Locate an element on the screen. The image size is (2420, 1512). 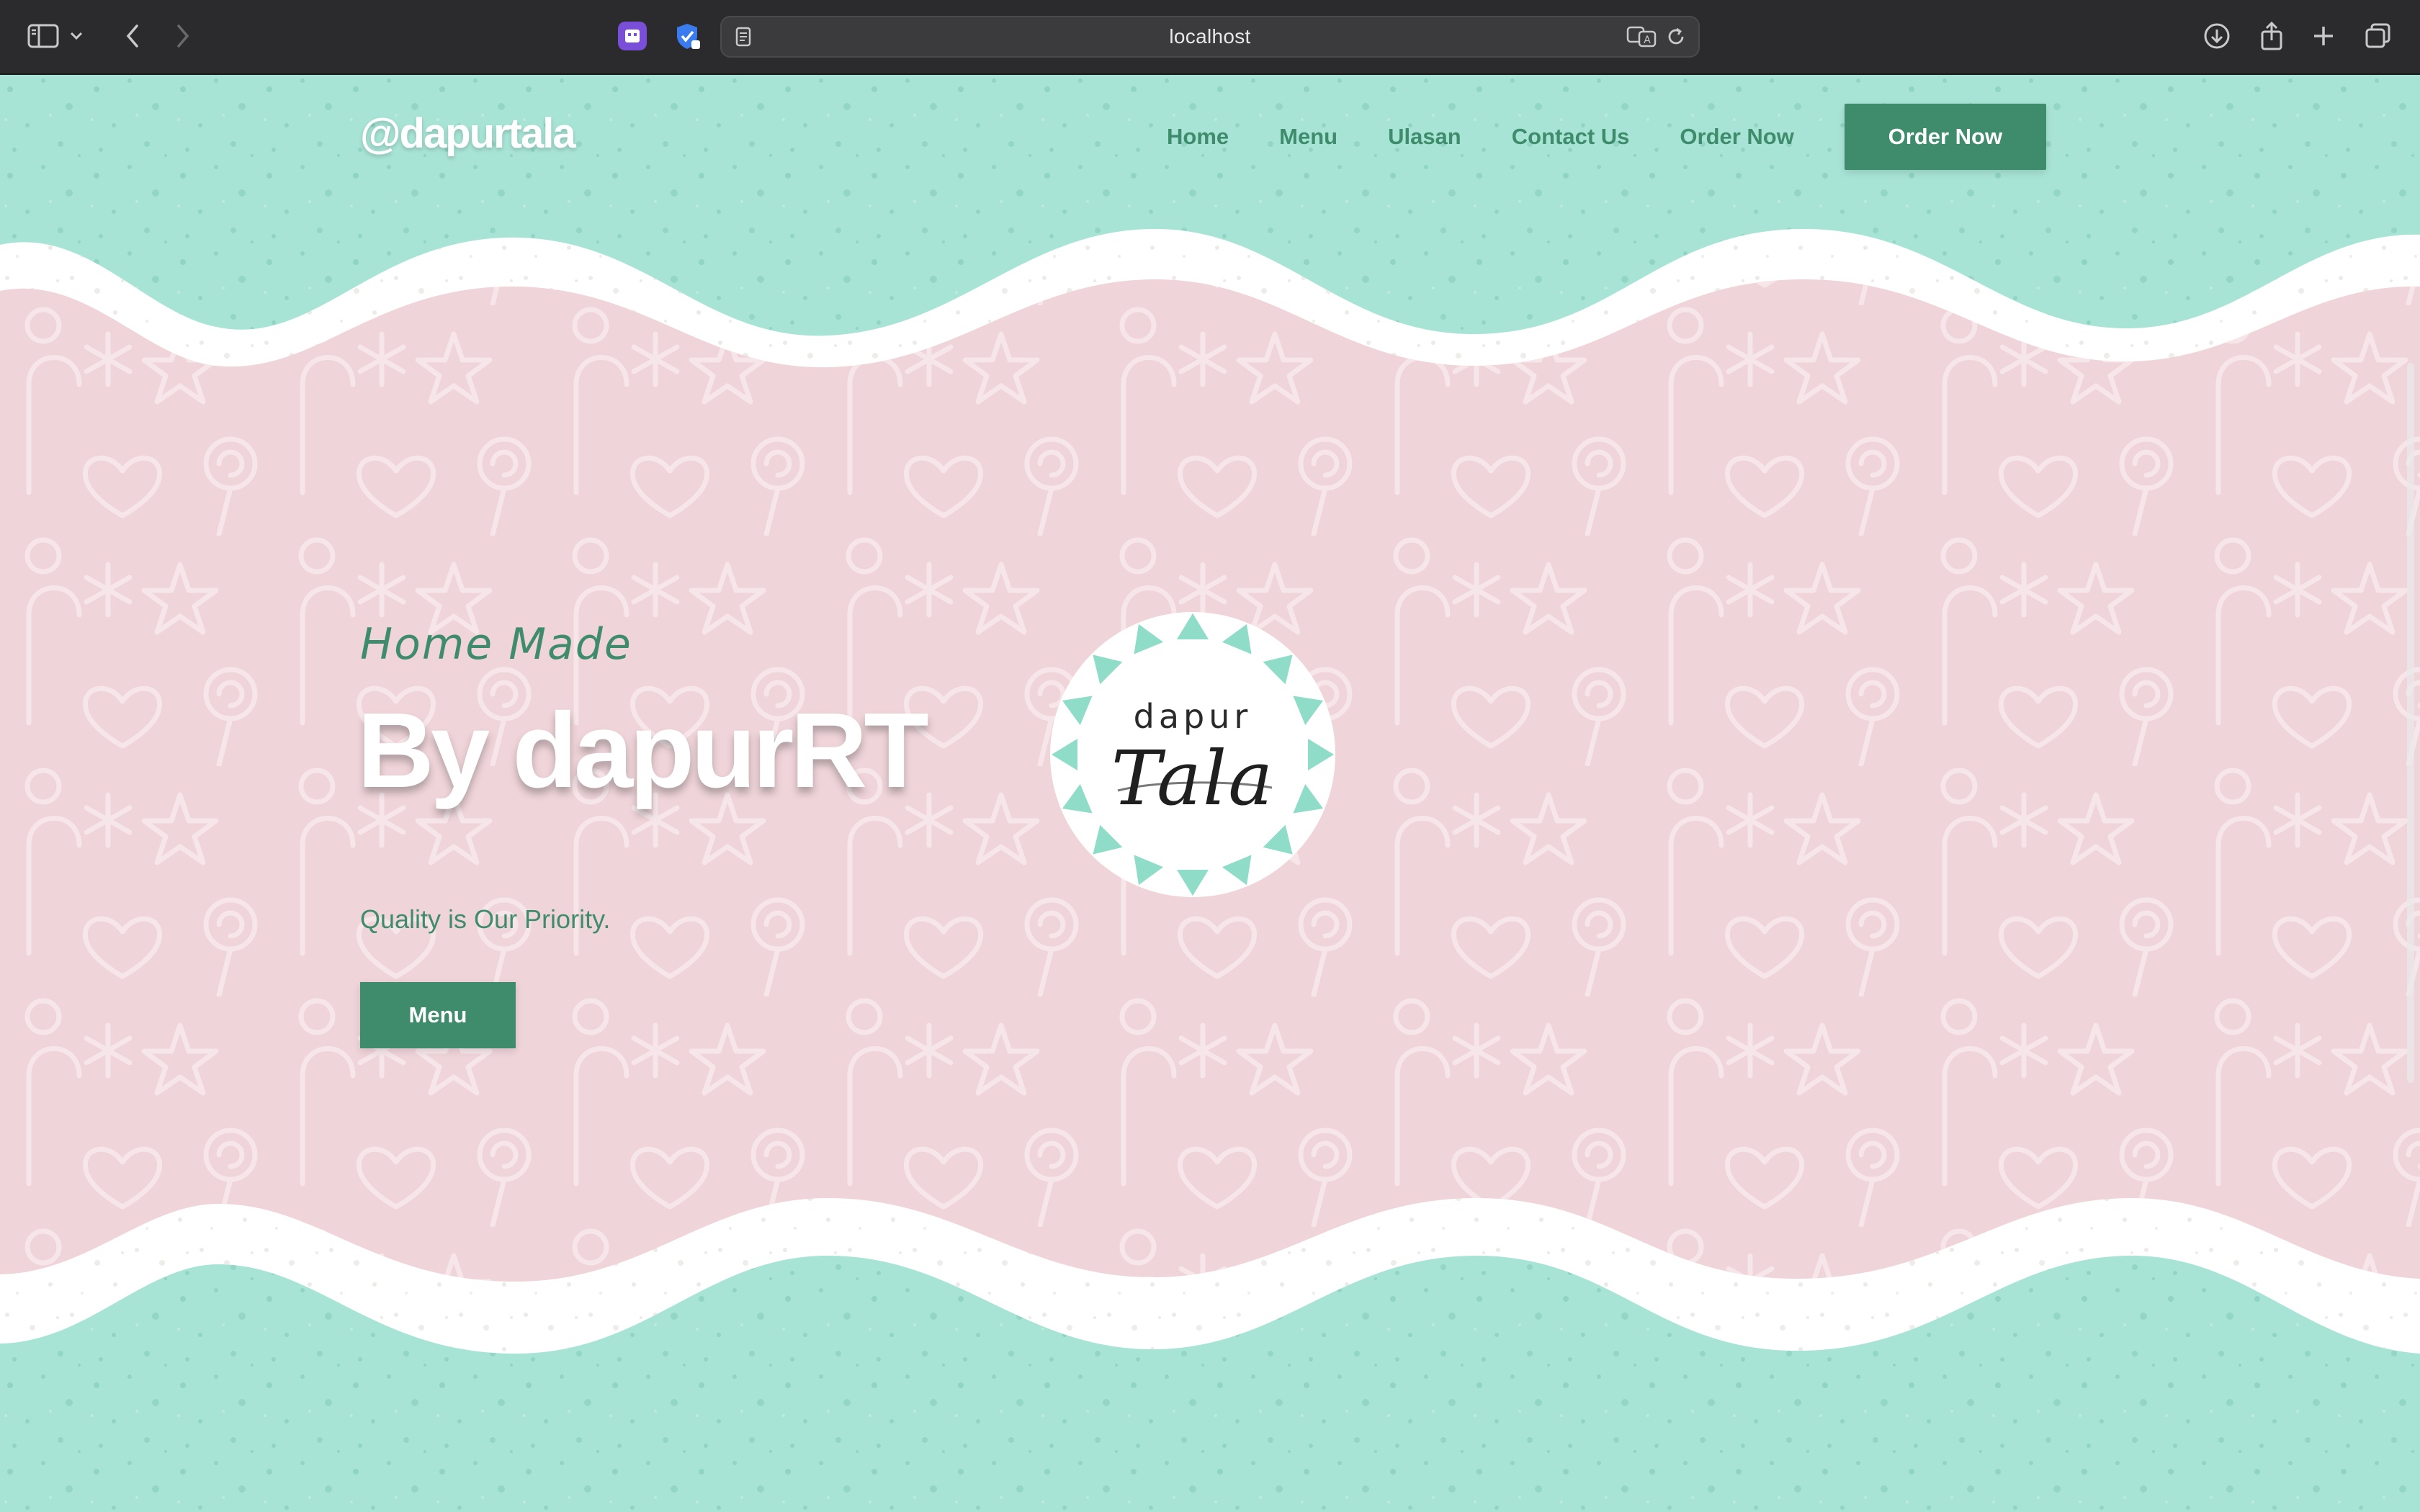
tab-overview-button is located at coordinates (2378, 36).